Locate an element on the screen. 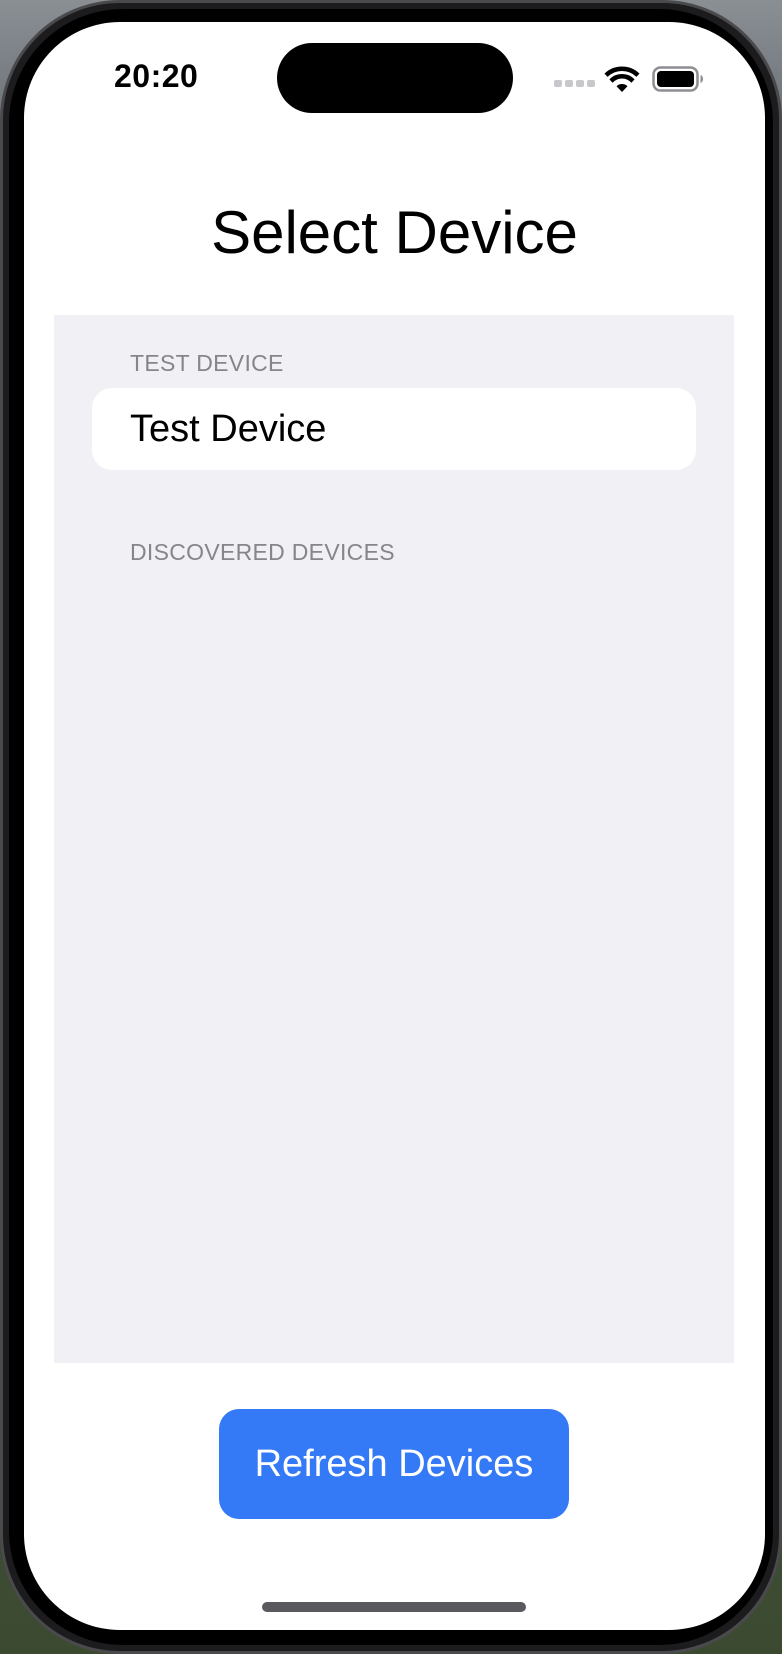  page-title: Select Device is located at coordinates (394, 232).